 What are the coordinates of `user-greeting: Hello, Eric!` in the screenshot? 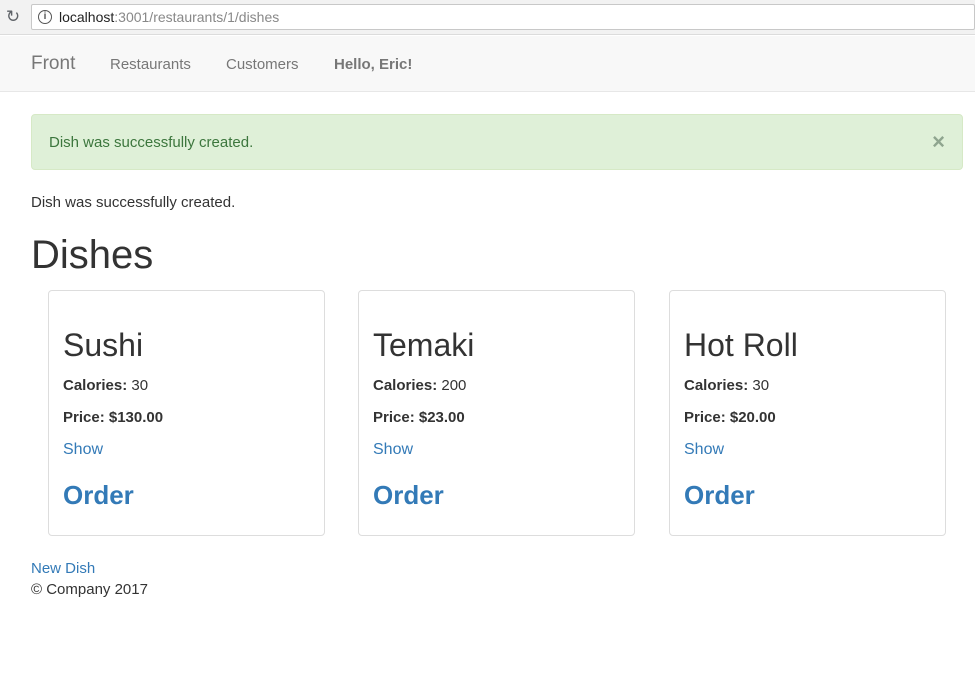 It's located at (373, 64).